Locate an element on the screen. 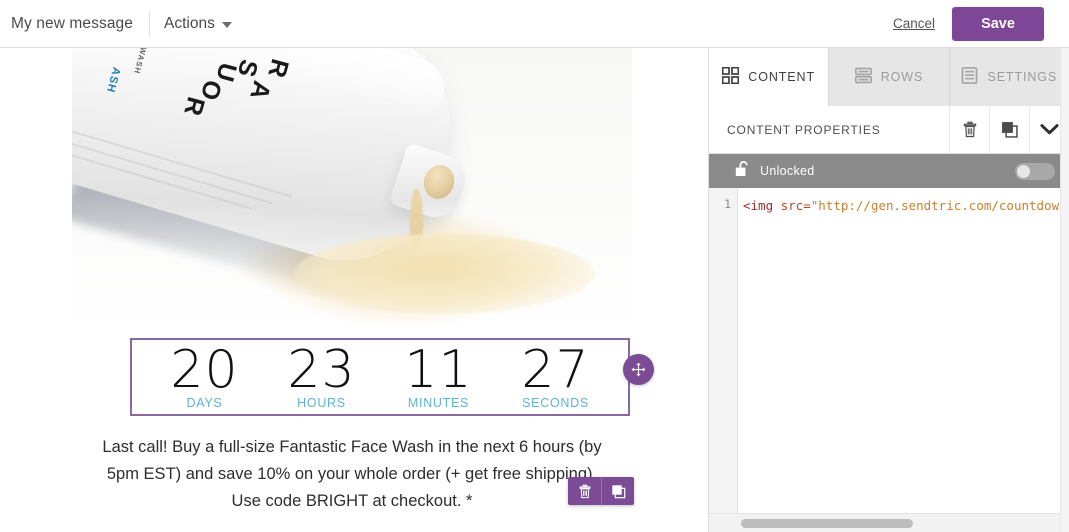  tab-rows-label: ROWS is located at coordinates (902, 77).